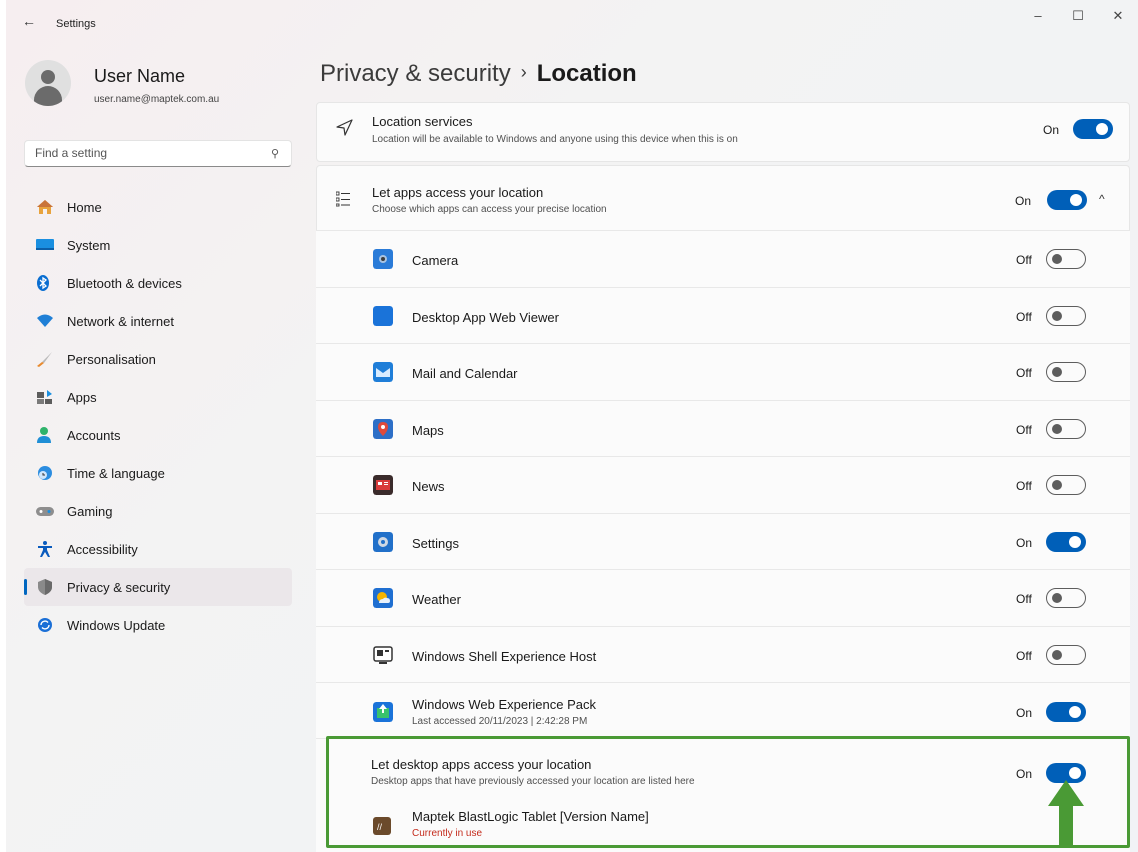 The width and height of the screenshot is (1138, 852). What do you see at coordinates (1024, 774) in the screenshot?
I see `desktop-apps-state: On` at bounding box center [1024, 774].